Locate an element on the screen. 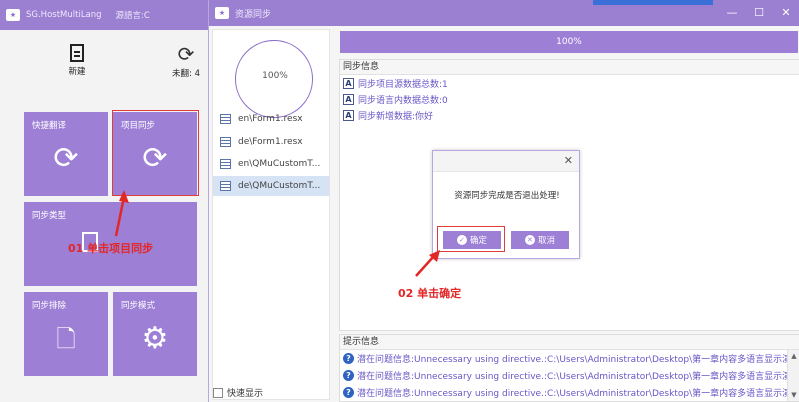 The image size is (799, 402). file-item: en\Form1.resx is located at coordinates (271, 119).